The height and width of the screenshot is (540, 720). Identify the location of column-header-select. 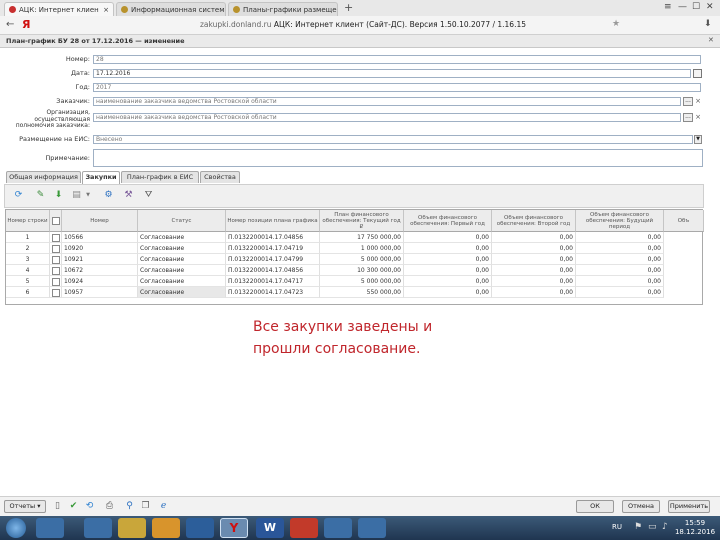
(56, 221).